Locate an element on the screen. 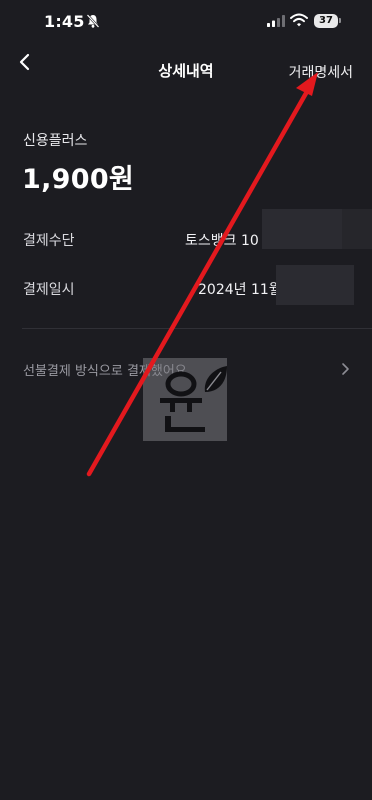 The image size is (372, 800). transaction-statement-button: 거래명세서 is located at coordinates (321, 72).